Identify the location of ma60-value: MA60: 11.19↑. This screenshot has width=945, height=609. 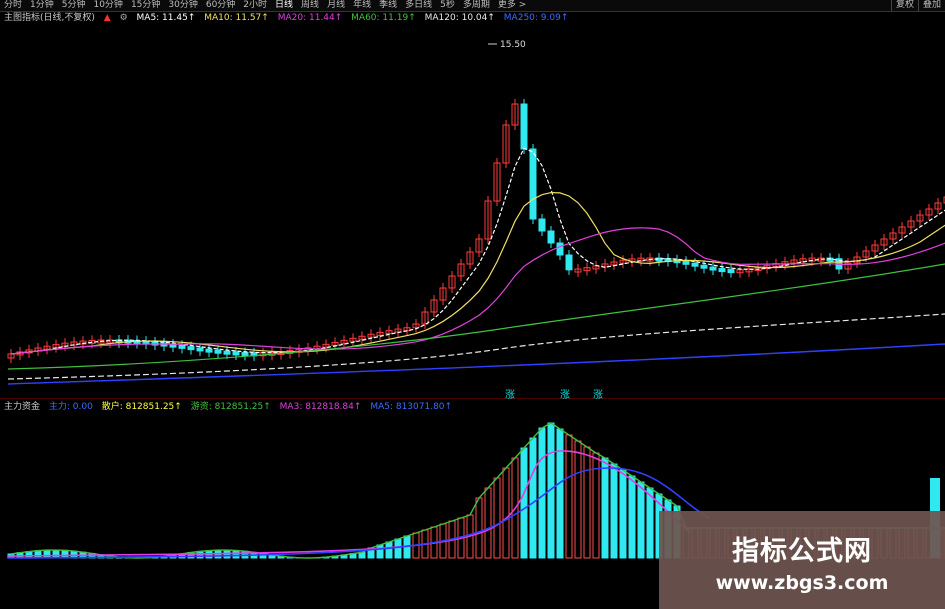
(383, 18).